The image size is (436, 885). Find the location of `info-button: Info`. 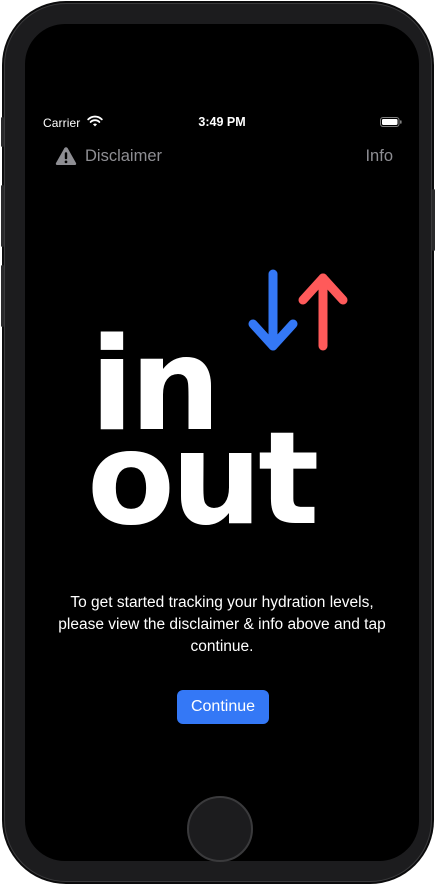

info-button: Info is located at coordinates (379, 156).